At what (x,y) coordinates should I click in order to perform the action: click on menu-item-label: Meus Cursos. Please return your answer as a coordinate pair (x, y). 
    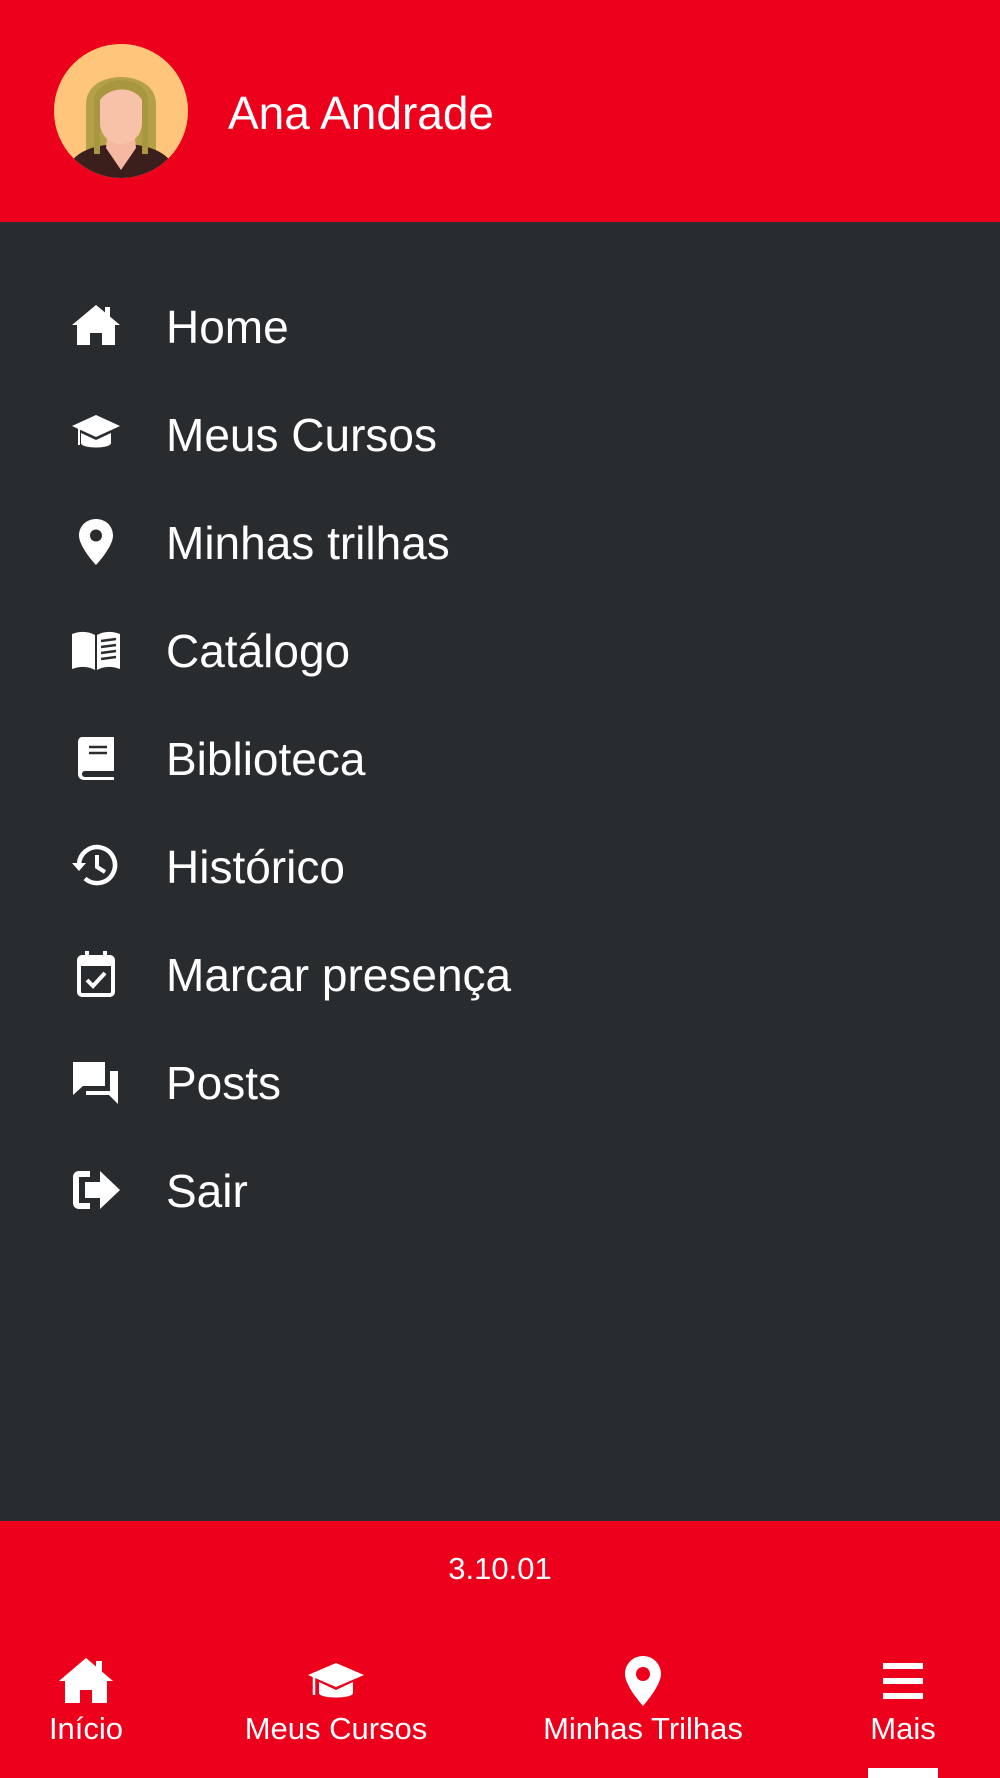
    Looking at the image, I should click on (301, 435).